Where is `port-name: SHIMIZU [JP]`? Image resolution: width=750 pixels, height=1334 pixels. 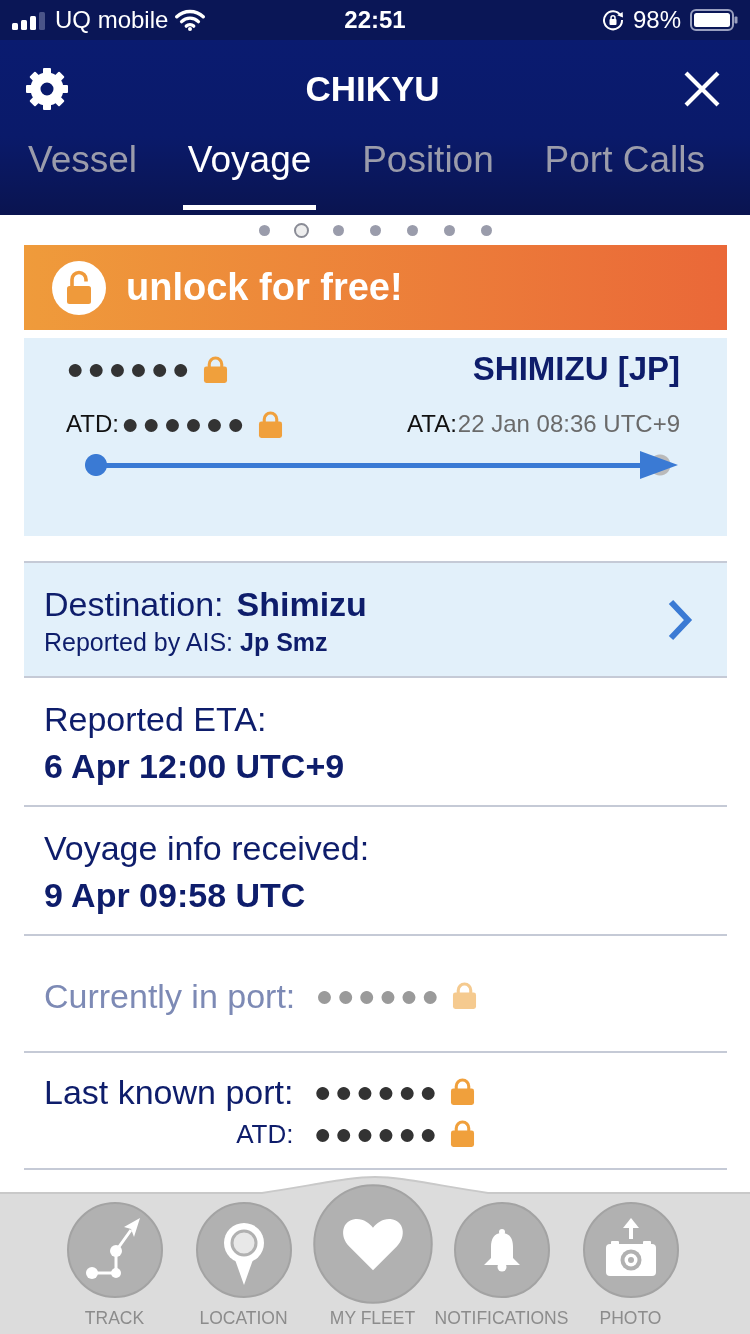
port-name: SHIMIZU [JP] is located at coordinates (576, 369).